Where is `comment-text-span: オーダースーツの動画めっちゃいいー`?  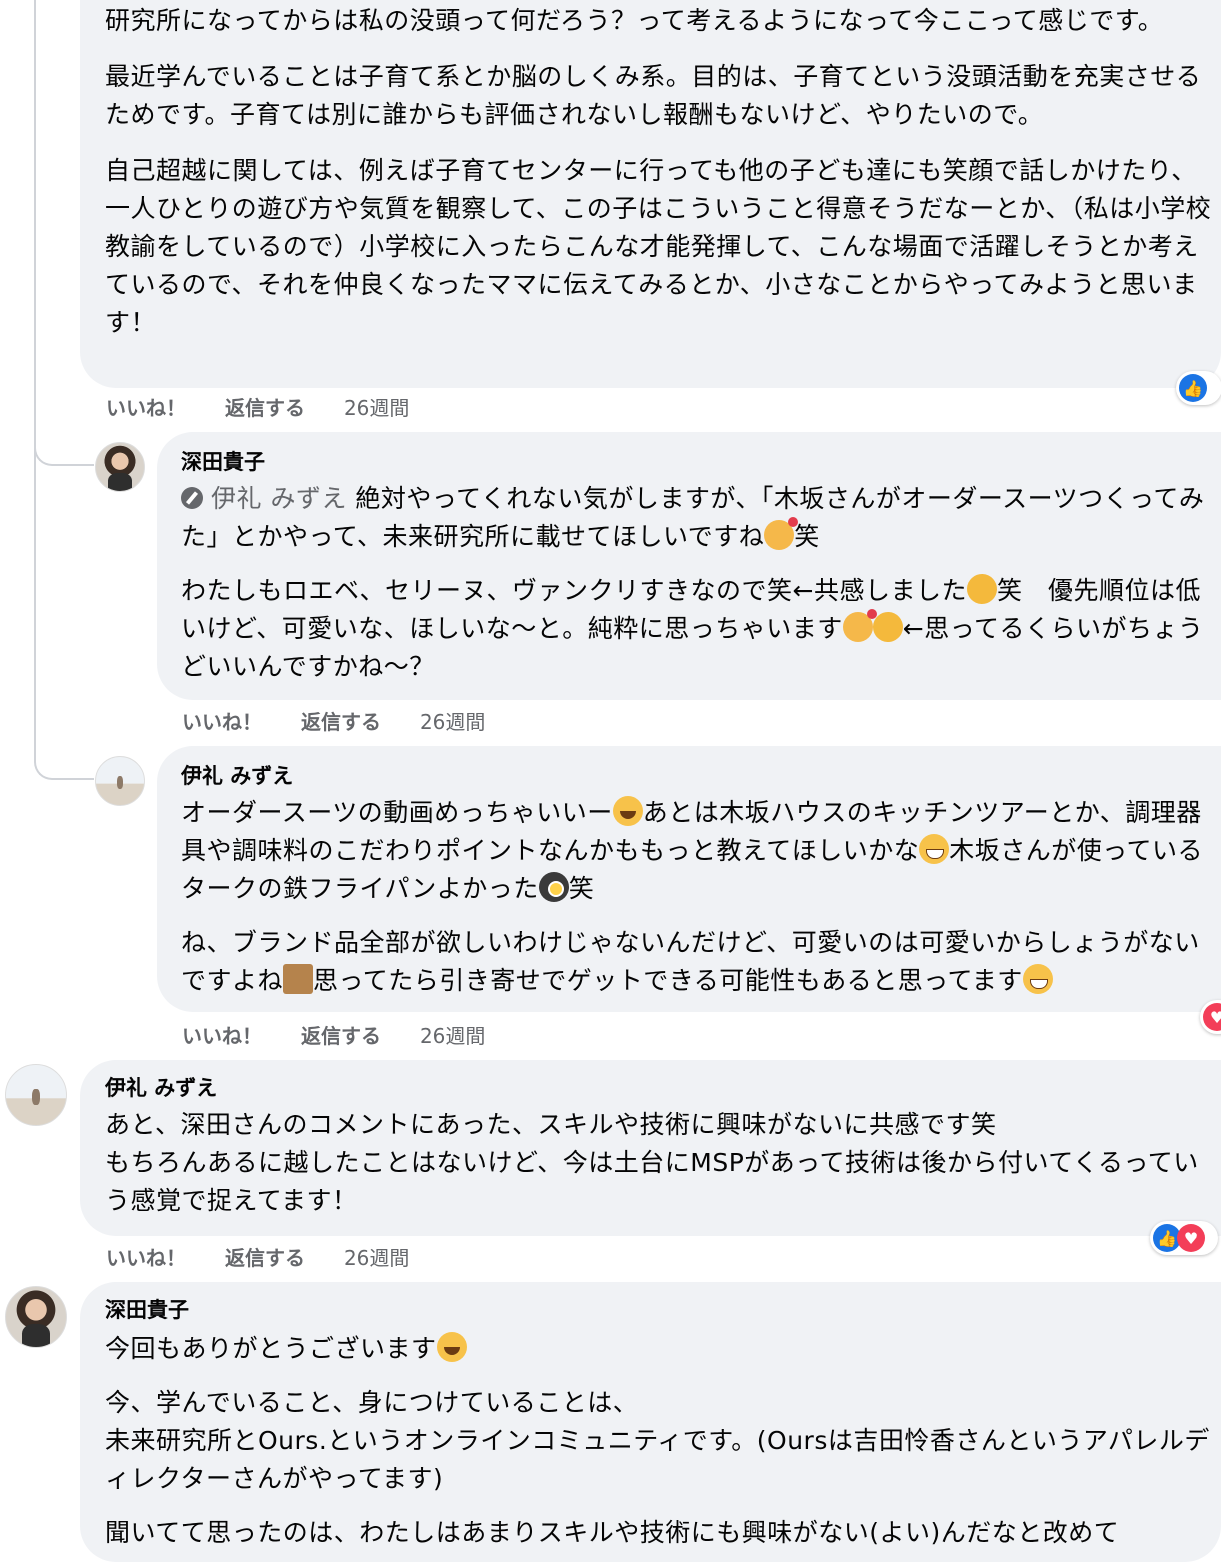 comment-text-span: オーダースーツの動画めっちゃいいー is located at coordinates (397, 812).